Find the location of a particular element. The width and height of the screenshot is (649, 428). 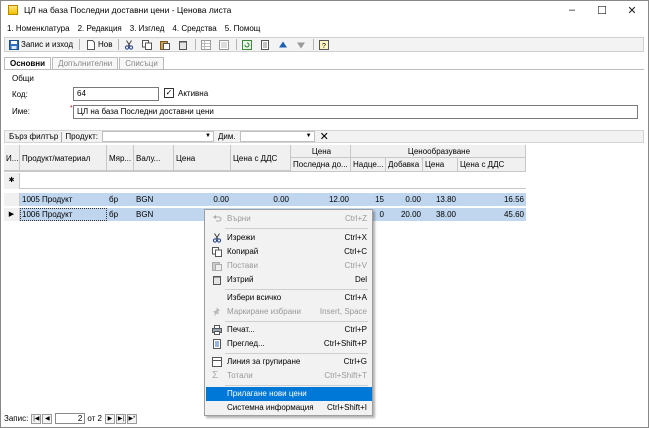

menu-help: 5. Помощ is located at coordinates (243, 28).